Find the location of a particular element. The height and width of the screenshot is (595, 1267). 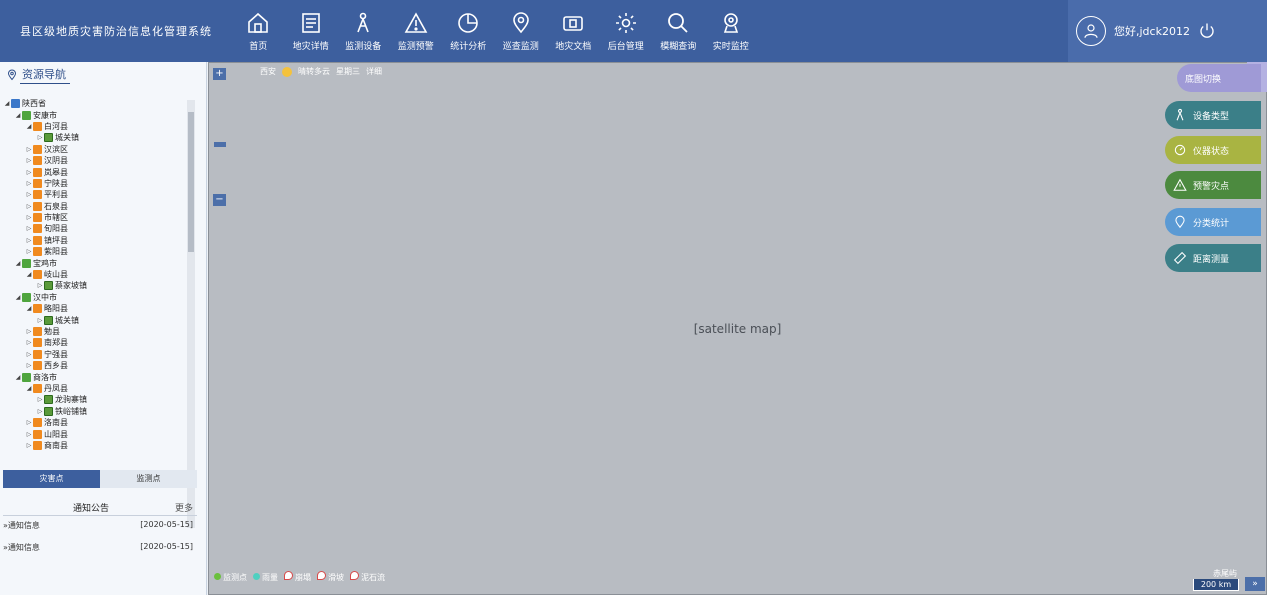

tree-node: ▷ 汉滨区 is located at coordinates (100, 149).